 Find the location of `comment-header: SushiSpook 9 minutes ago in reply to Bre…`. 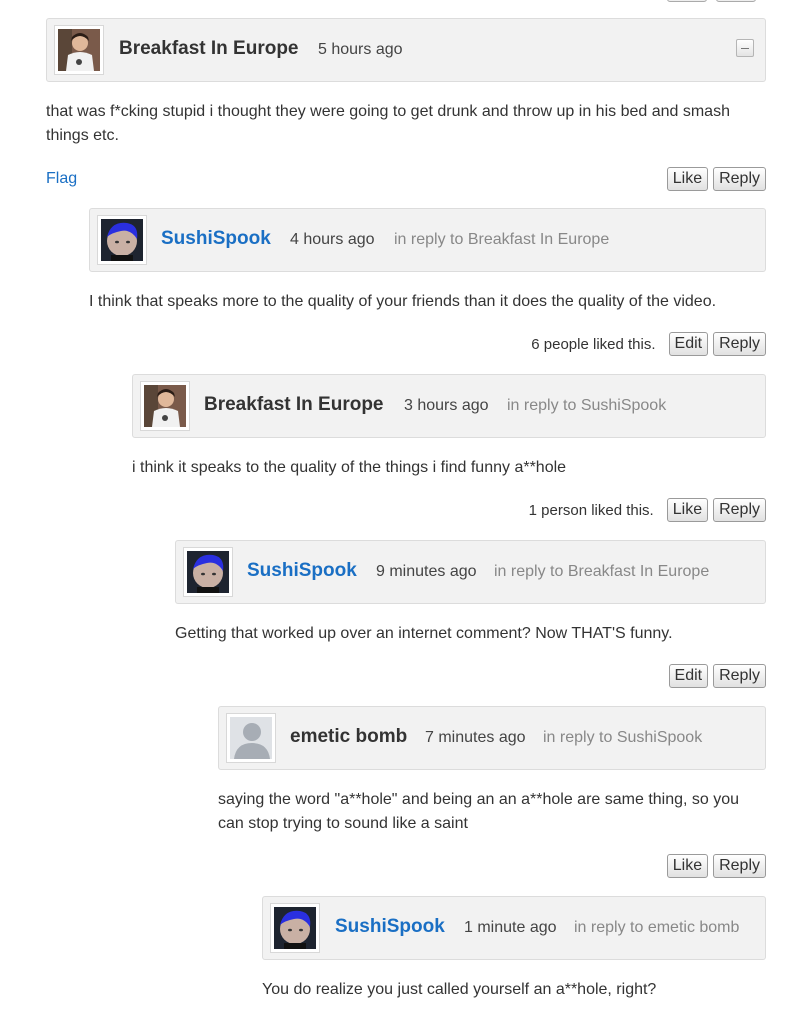

comment-header: SushiSpook 9 minutes ago in reply to Bre… is located at coordinates (470, 572).